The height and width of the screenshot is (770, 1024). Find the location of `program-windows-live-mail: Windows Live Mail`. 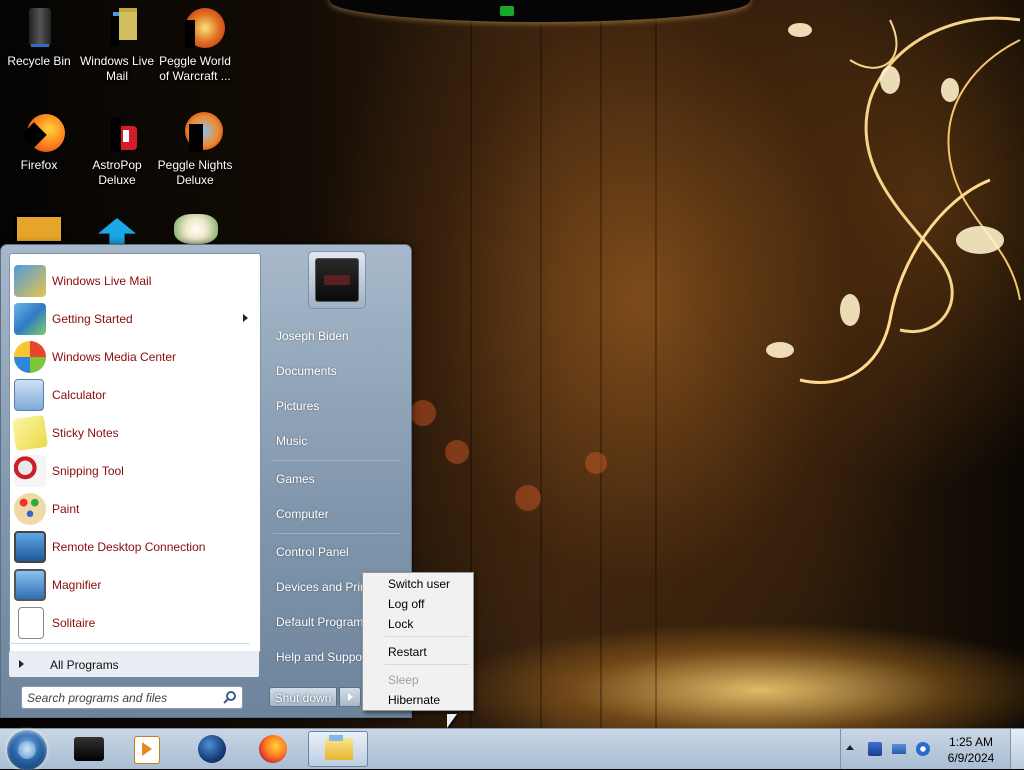

program-windows-live-mail: Windows Live Mail is located at coordinates (135, 281).